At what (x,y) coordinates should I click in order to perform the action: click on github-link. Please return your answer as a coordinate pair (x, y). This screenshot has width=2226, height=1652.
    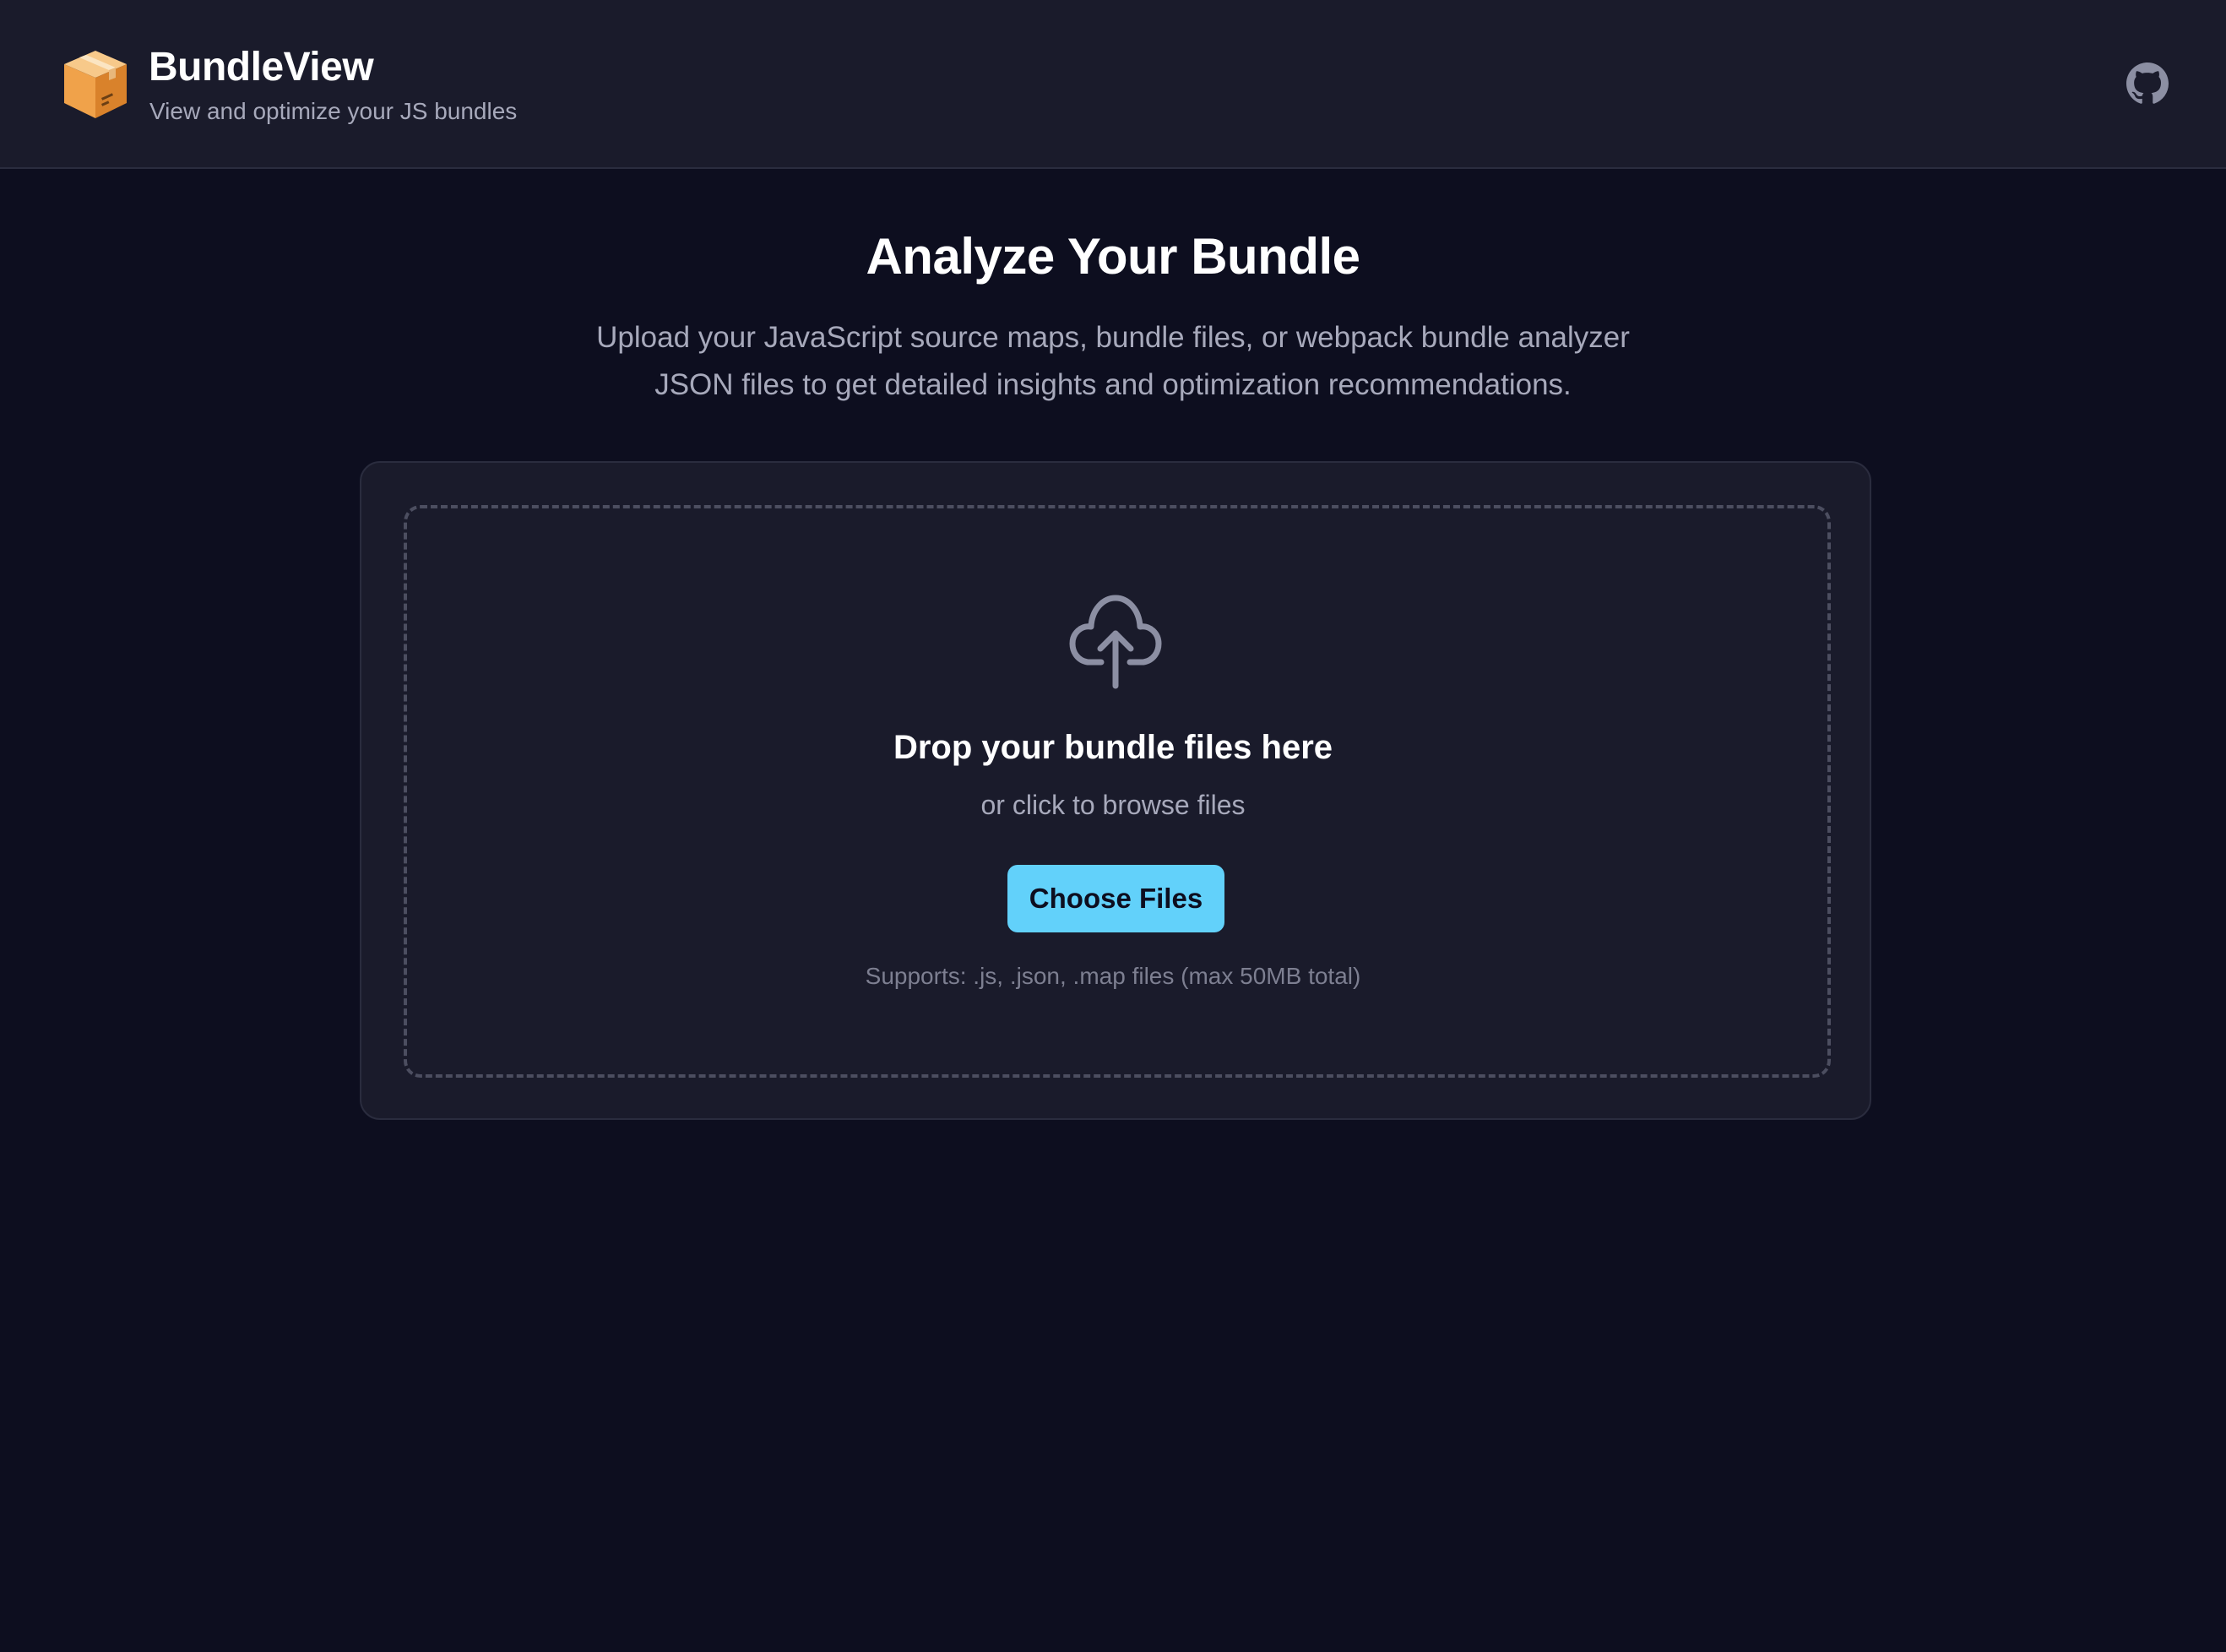
    Looking at the image, I should click on (2147, 83).